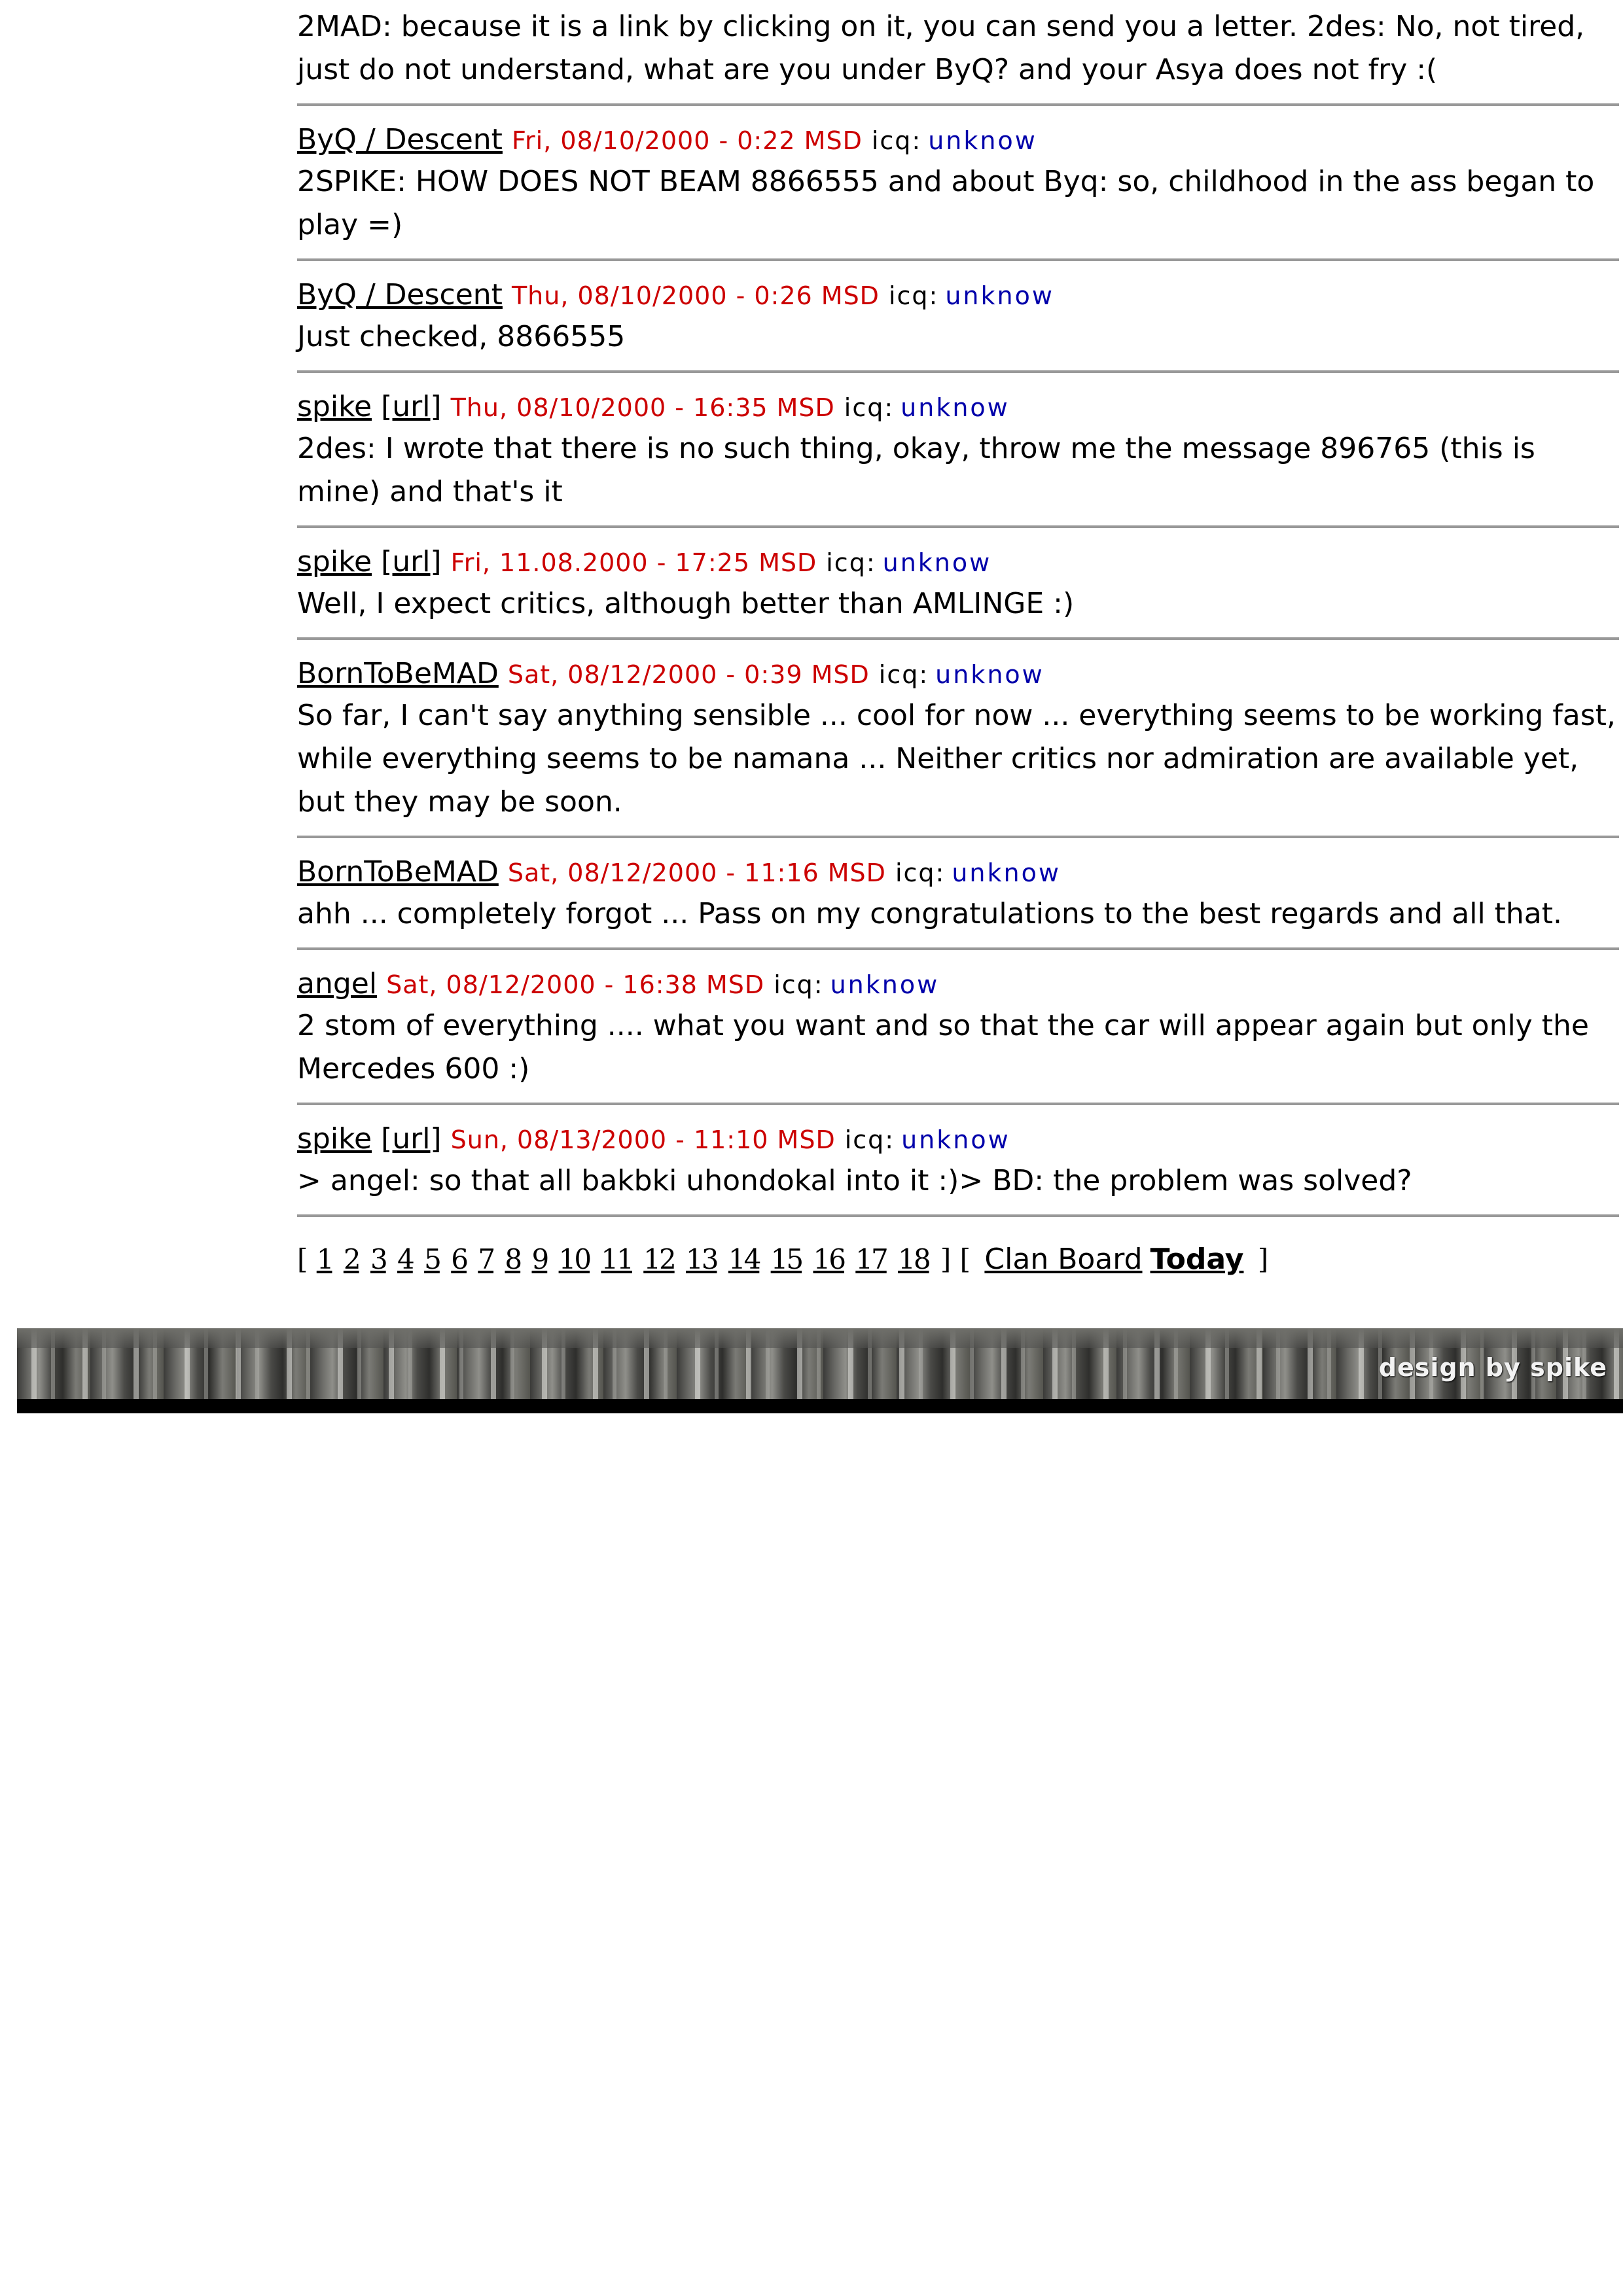  What do you see at coordinates (513, 1259) in the screenshot?
I see `page-link: 8` at bounding box center [513, 1259].